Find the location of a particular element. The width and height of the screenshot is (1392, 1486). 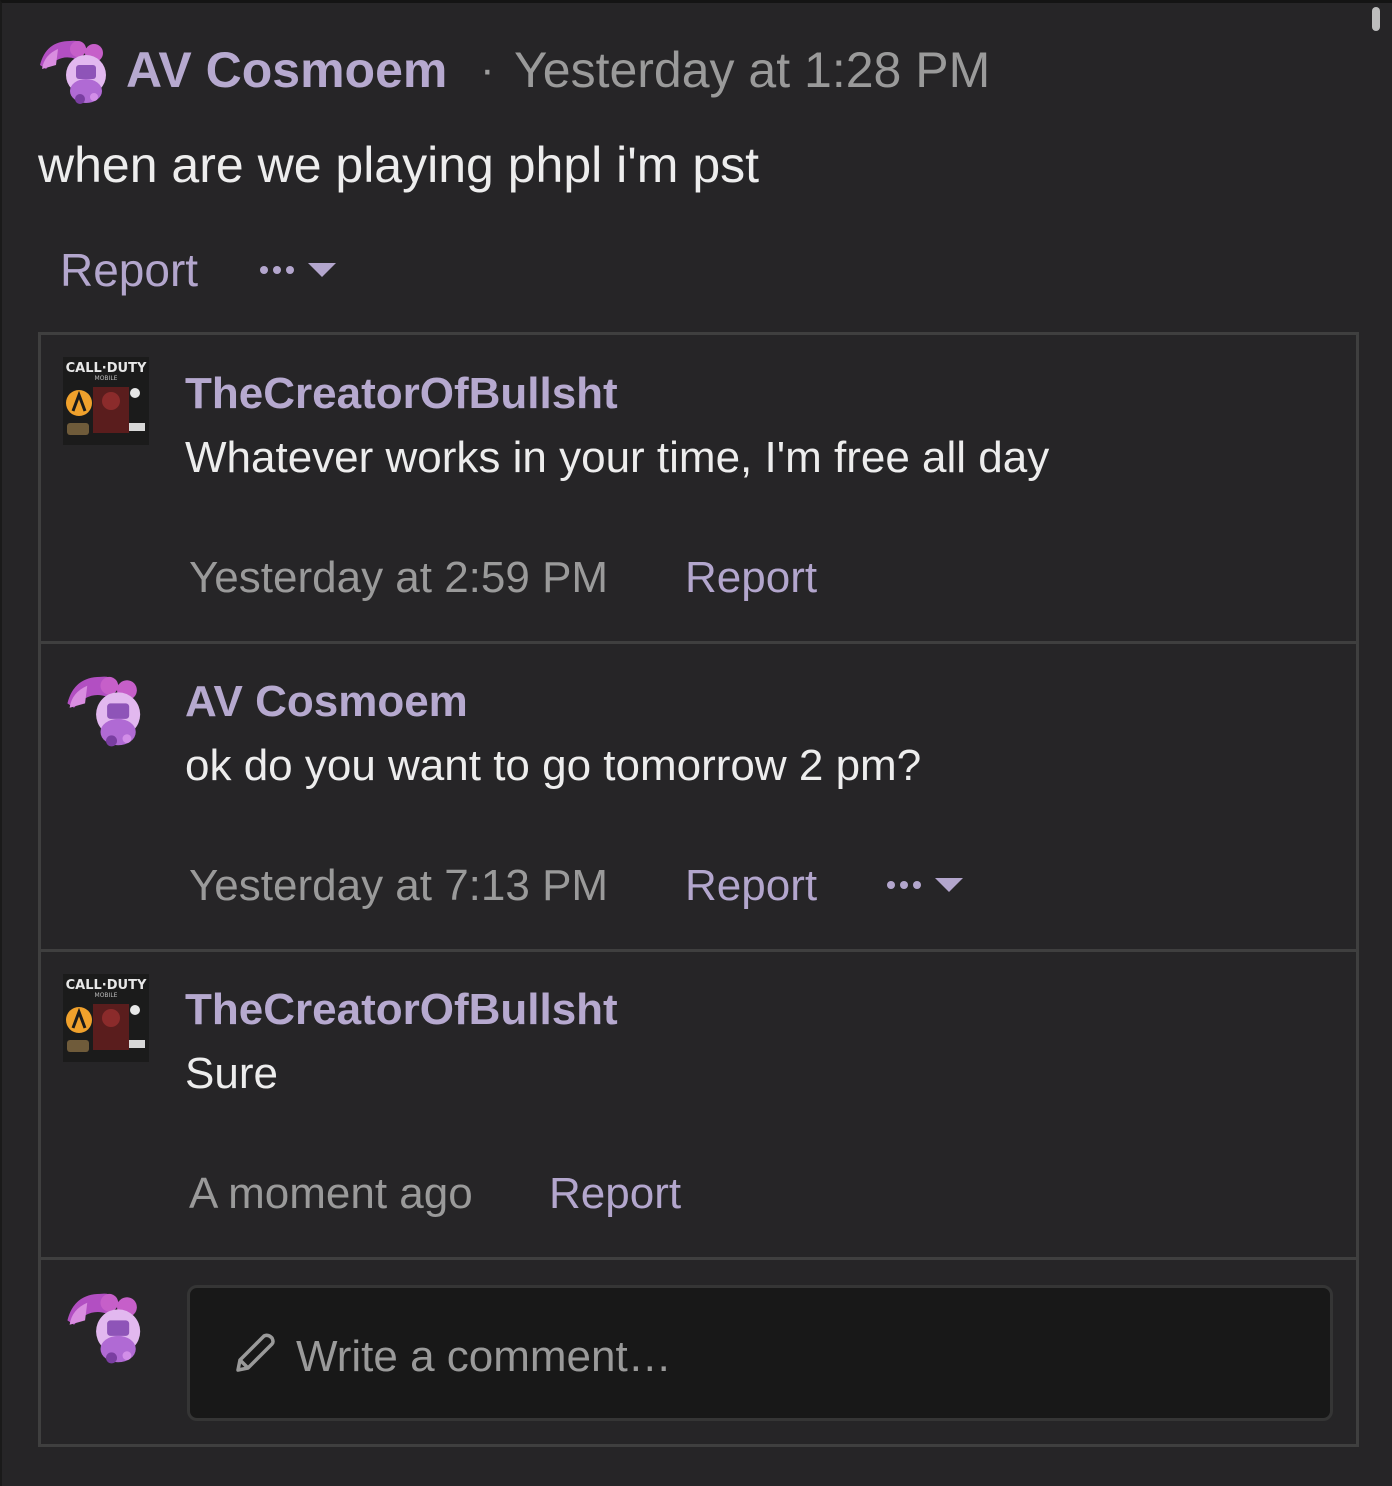

post-body-text: when are we playing phpl i'm pst is located at coordinates (399, 165).